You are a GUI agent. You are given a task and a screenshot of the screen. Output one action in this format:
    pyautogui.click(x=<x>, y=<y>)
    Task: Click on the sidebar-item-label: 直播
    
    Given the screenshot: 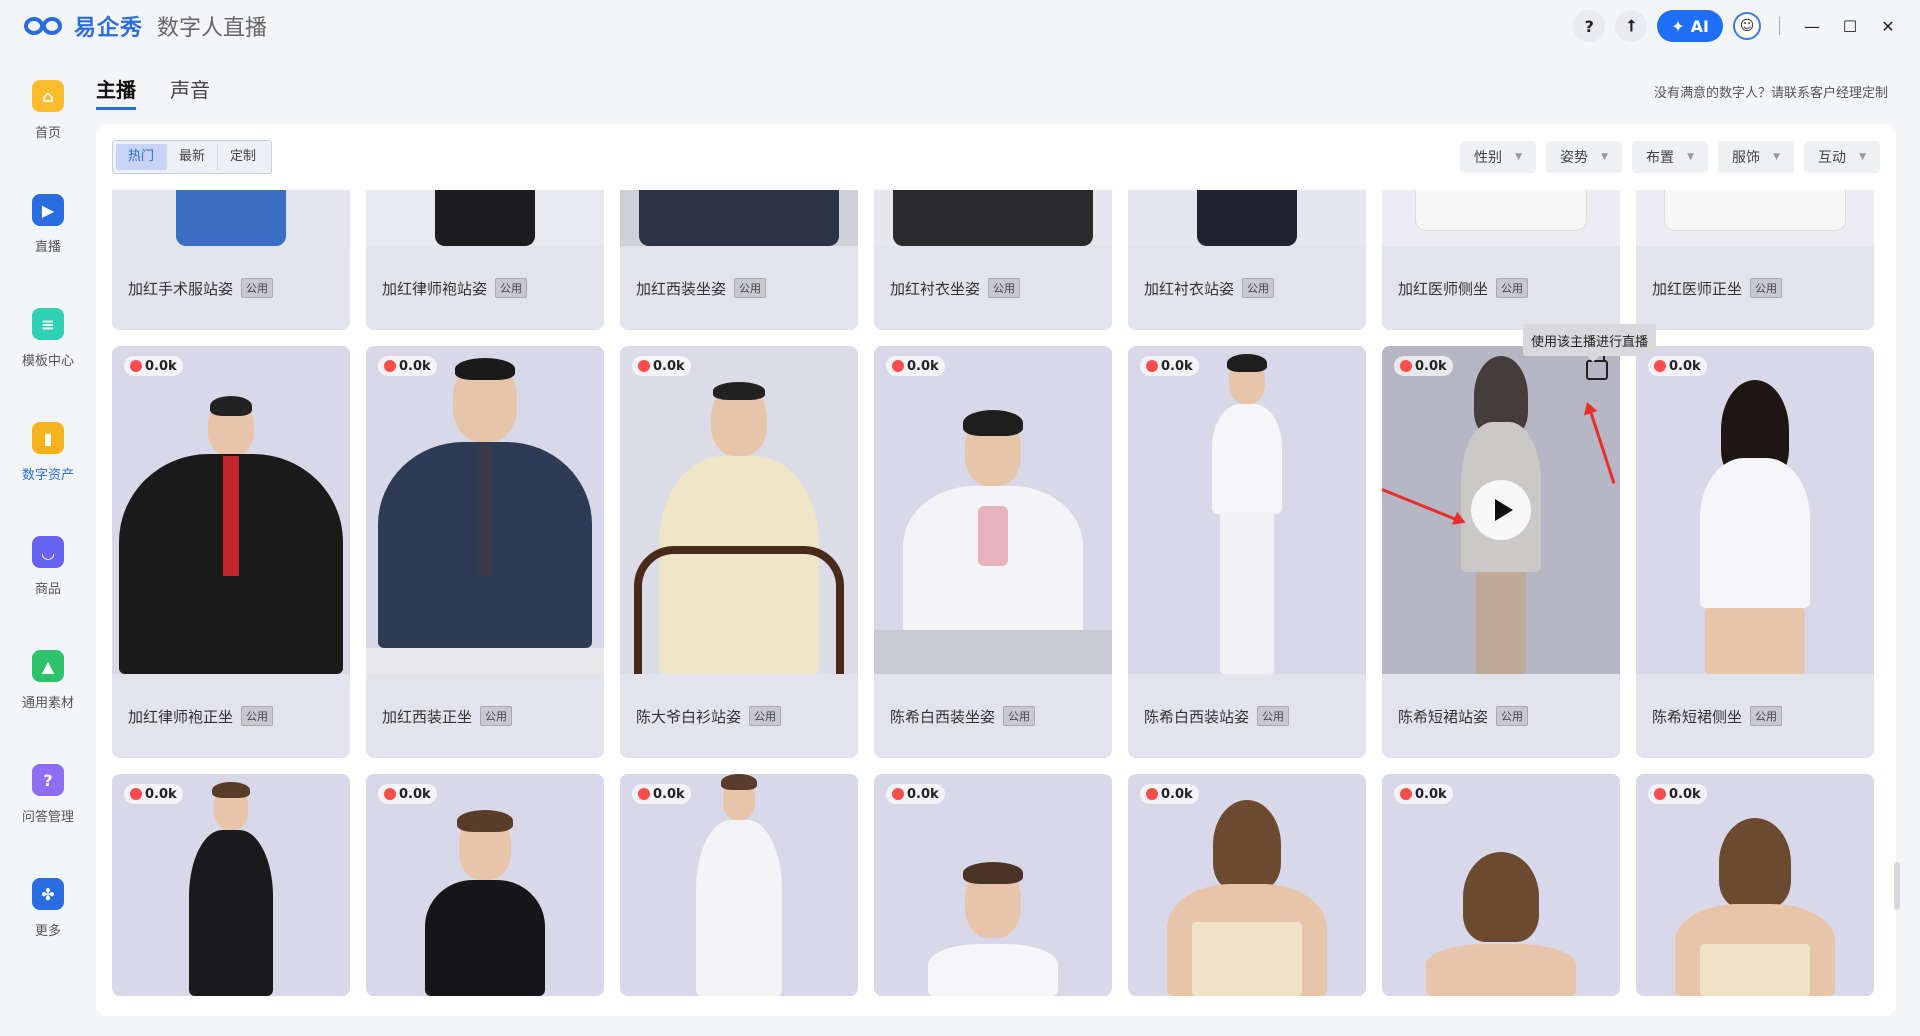 What is the action you would take?
    pyautogui.click(x=47, y=247)
    